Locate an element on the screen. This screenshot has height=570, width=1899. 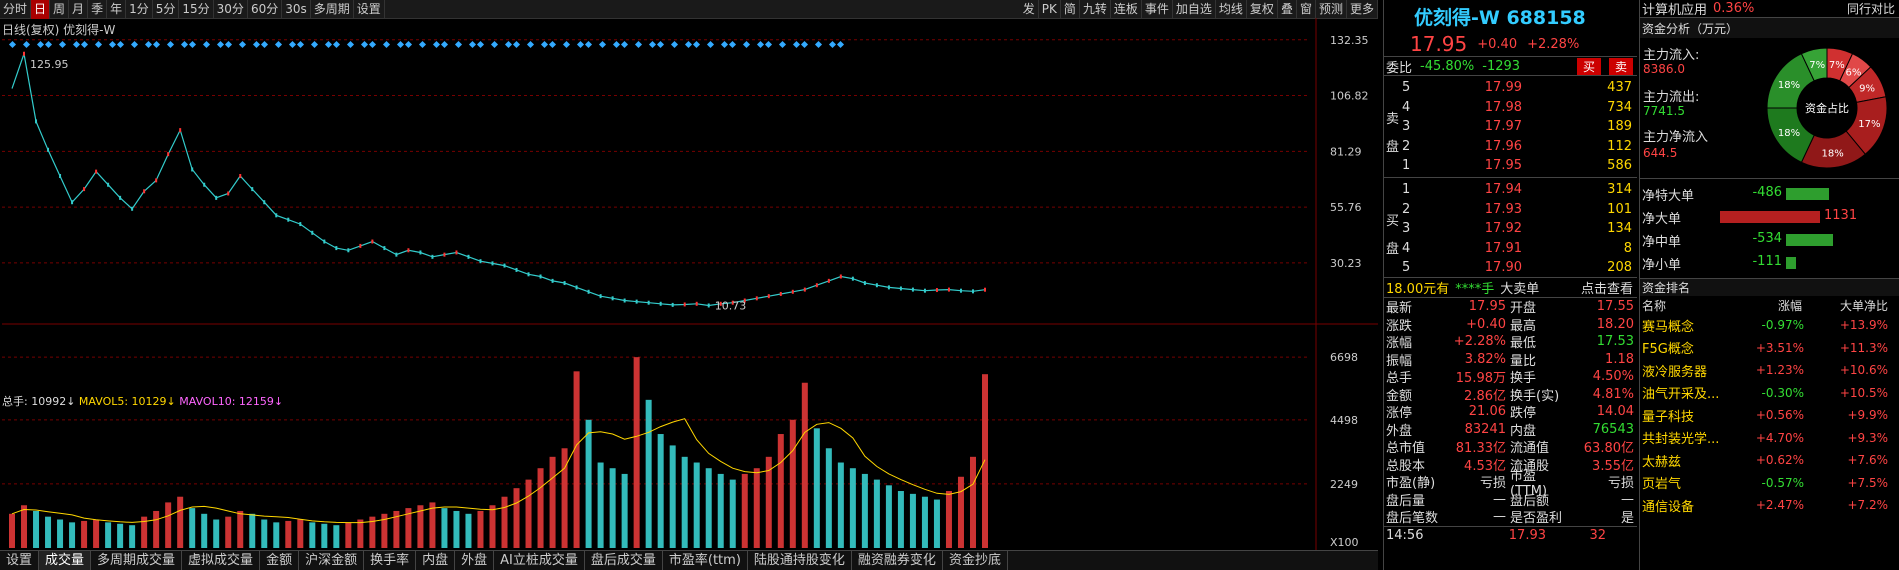
period-tab: 分时 is located at coordinates (16, 9).